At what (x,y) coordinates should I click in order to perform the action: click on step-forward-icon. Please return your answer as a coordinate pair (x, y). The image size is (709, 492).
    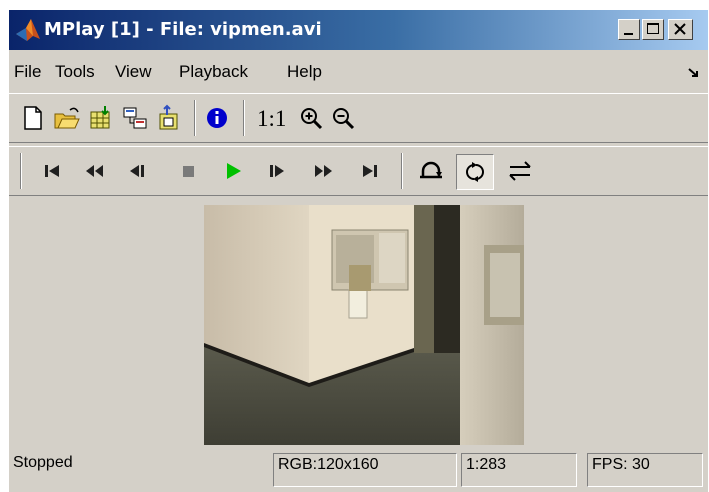
    Looking at the image, I should click on (277, 171).